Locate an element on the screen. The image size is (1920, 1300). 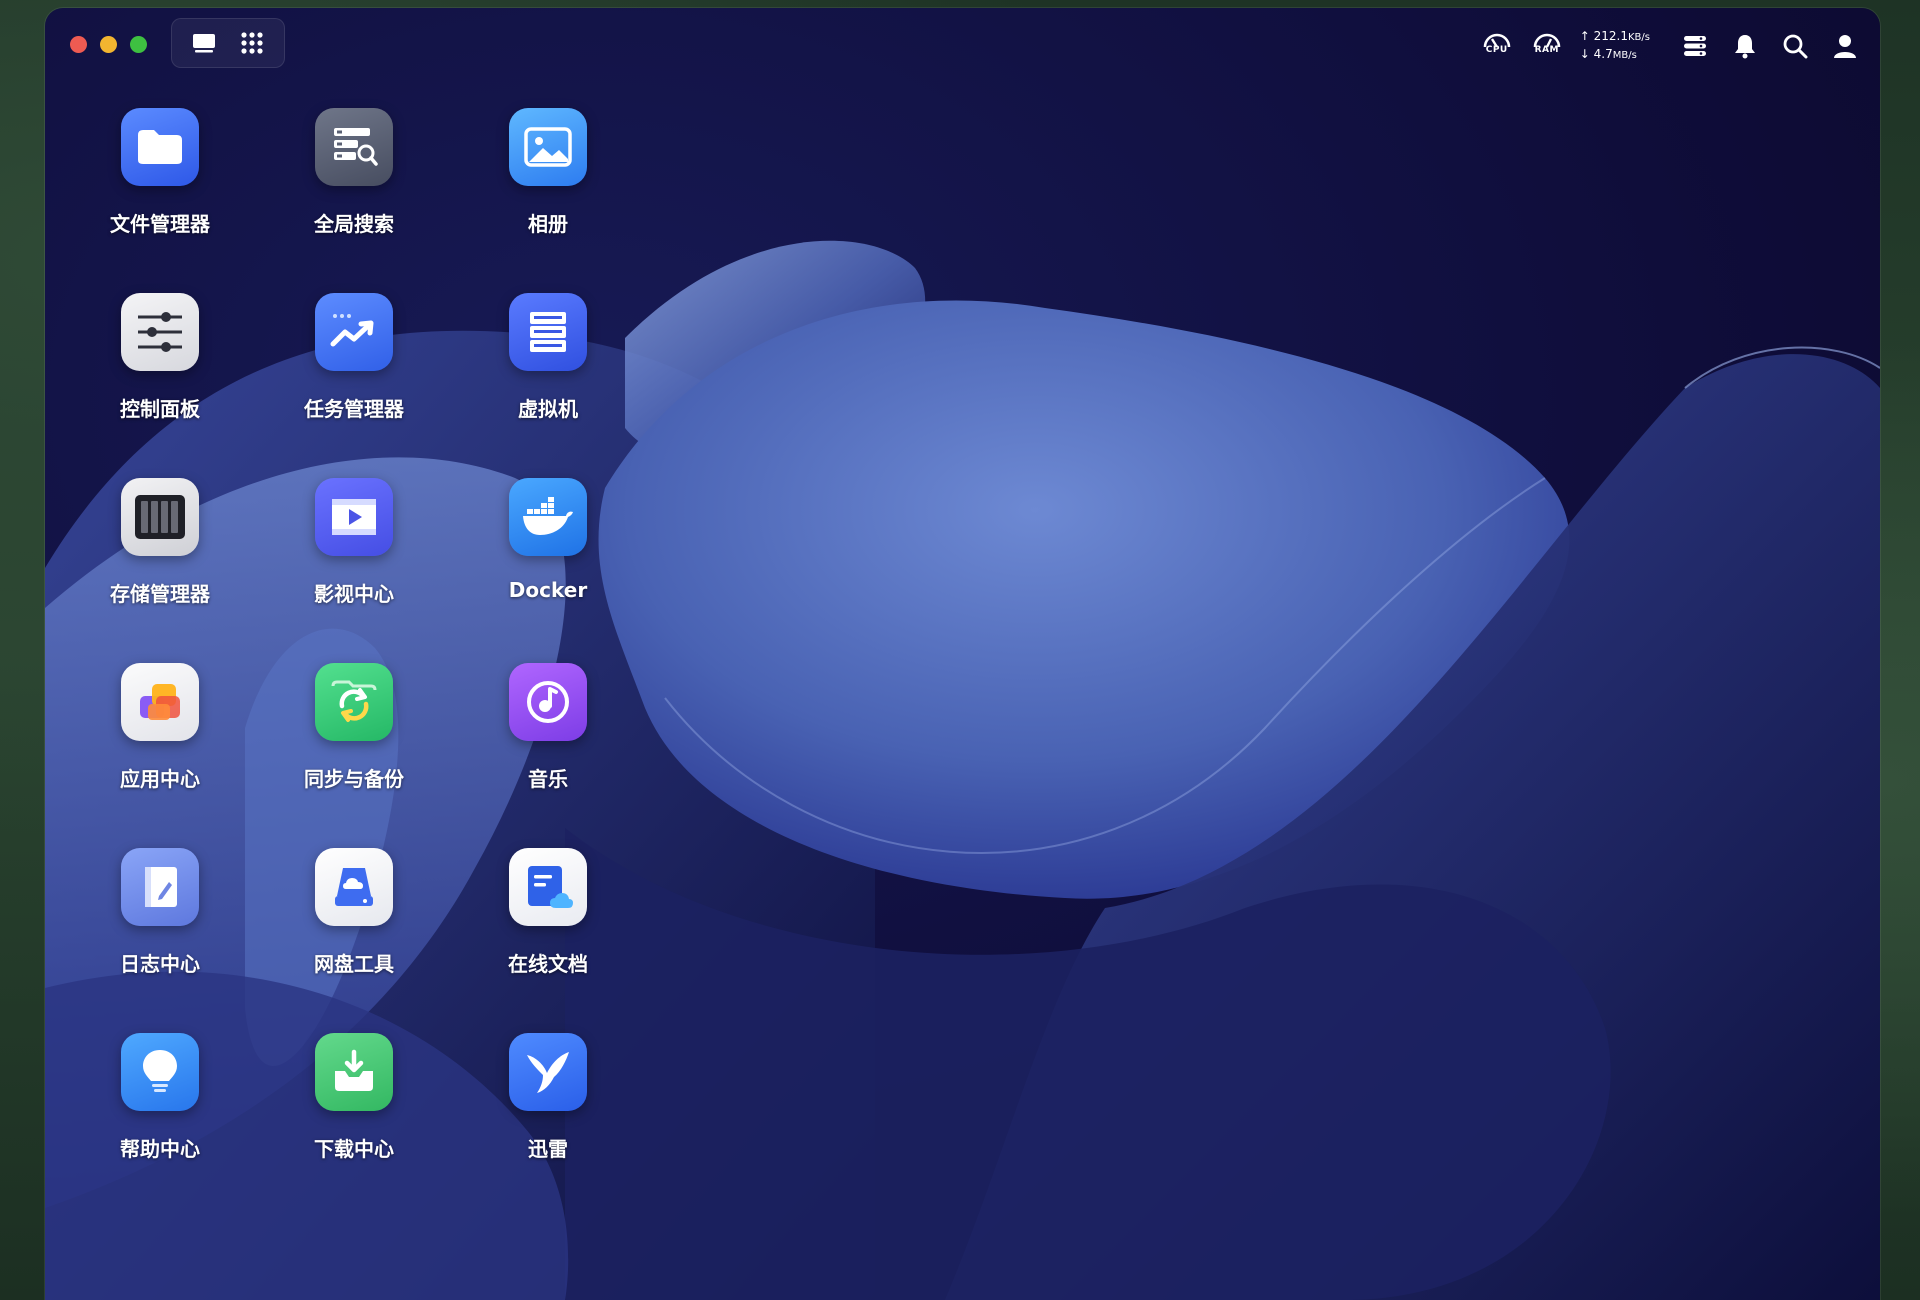
app-music: 音乐 is located at coordinates (548, 743).